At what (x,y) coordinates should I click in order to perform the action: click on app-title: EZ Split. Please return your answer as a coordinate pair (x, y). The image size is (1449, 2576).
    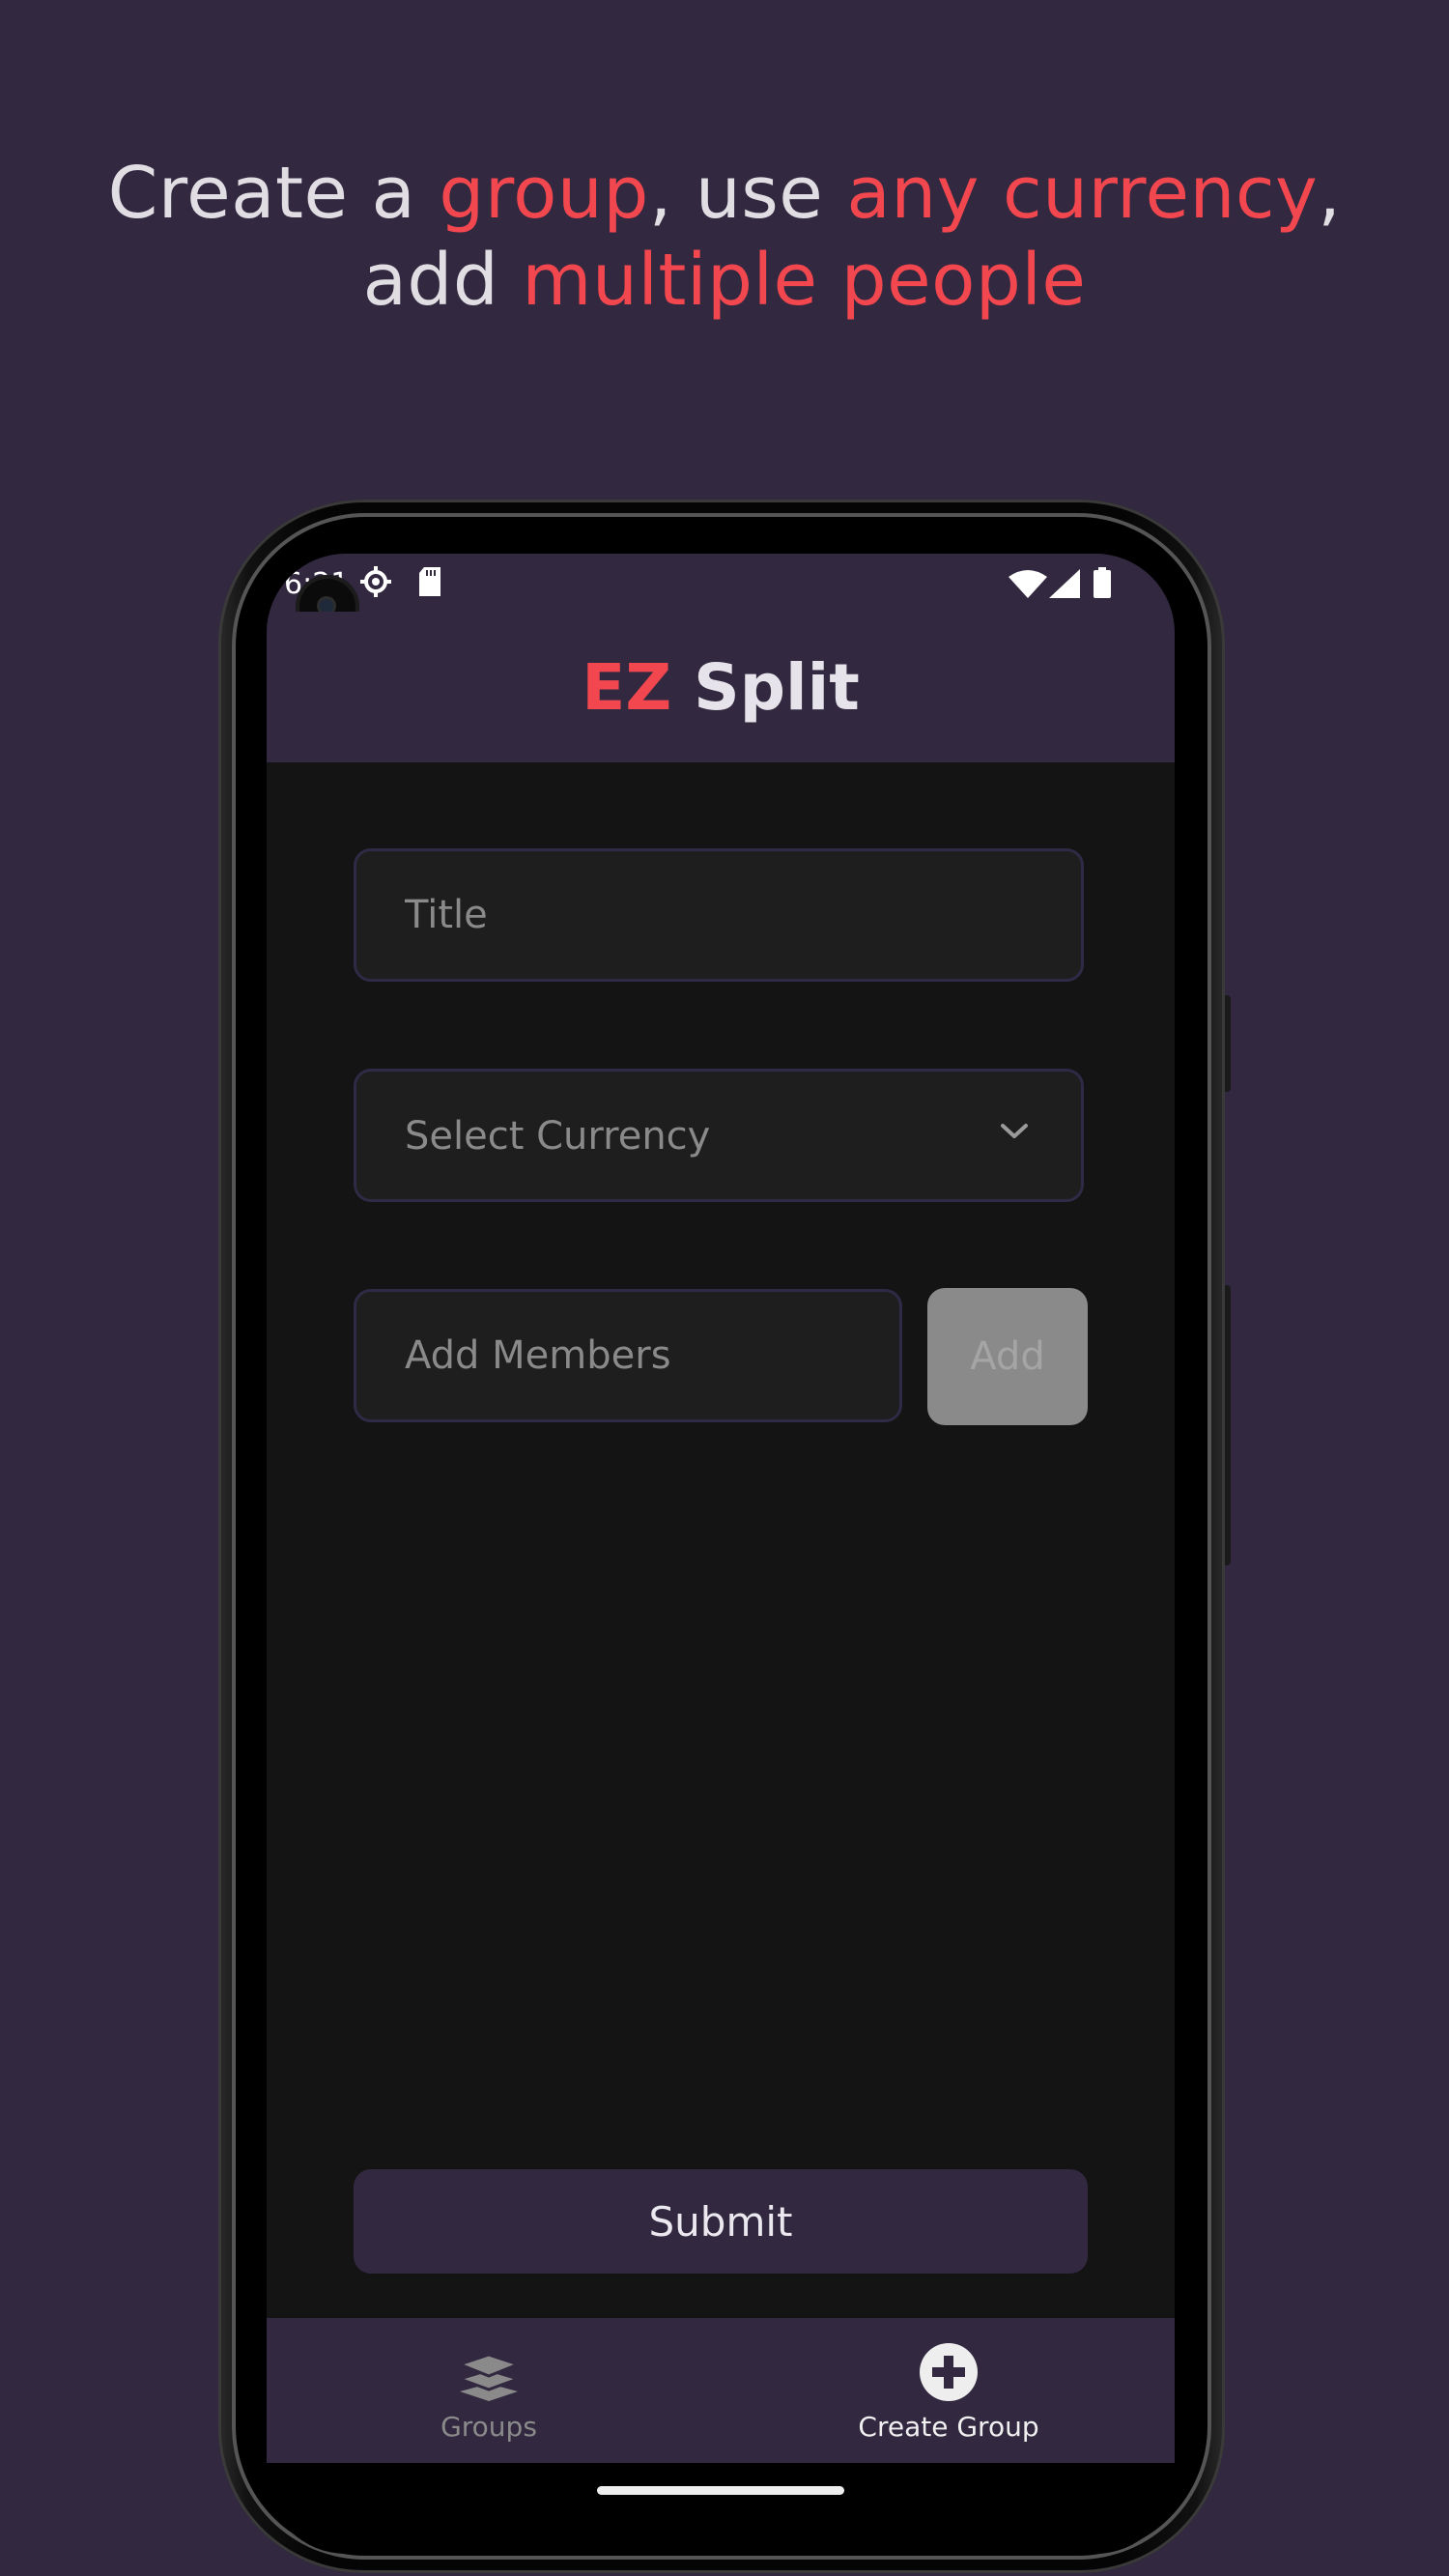
    Looking at the image, I should click on (721, 688).